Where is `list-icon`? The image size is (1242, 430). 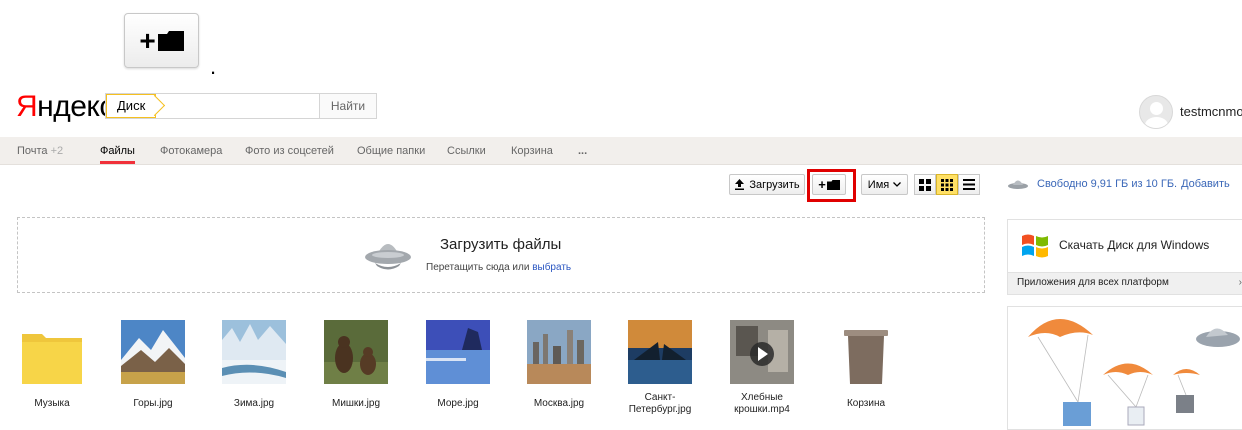
list-icon is located at coordinates (969, 184).